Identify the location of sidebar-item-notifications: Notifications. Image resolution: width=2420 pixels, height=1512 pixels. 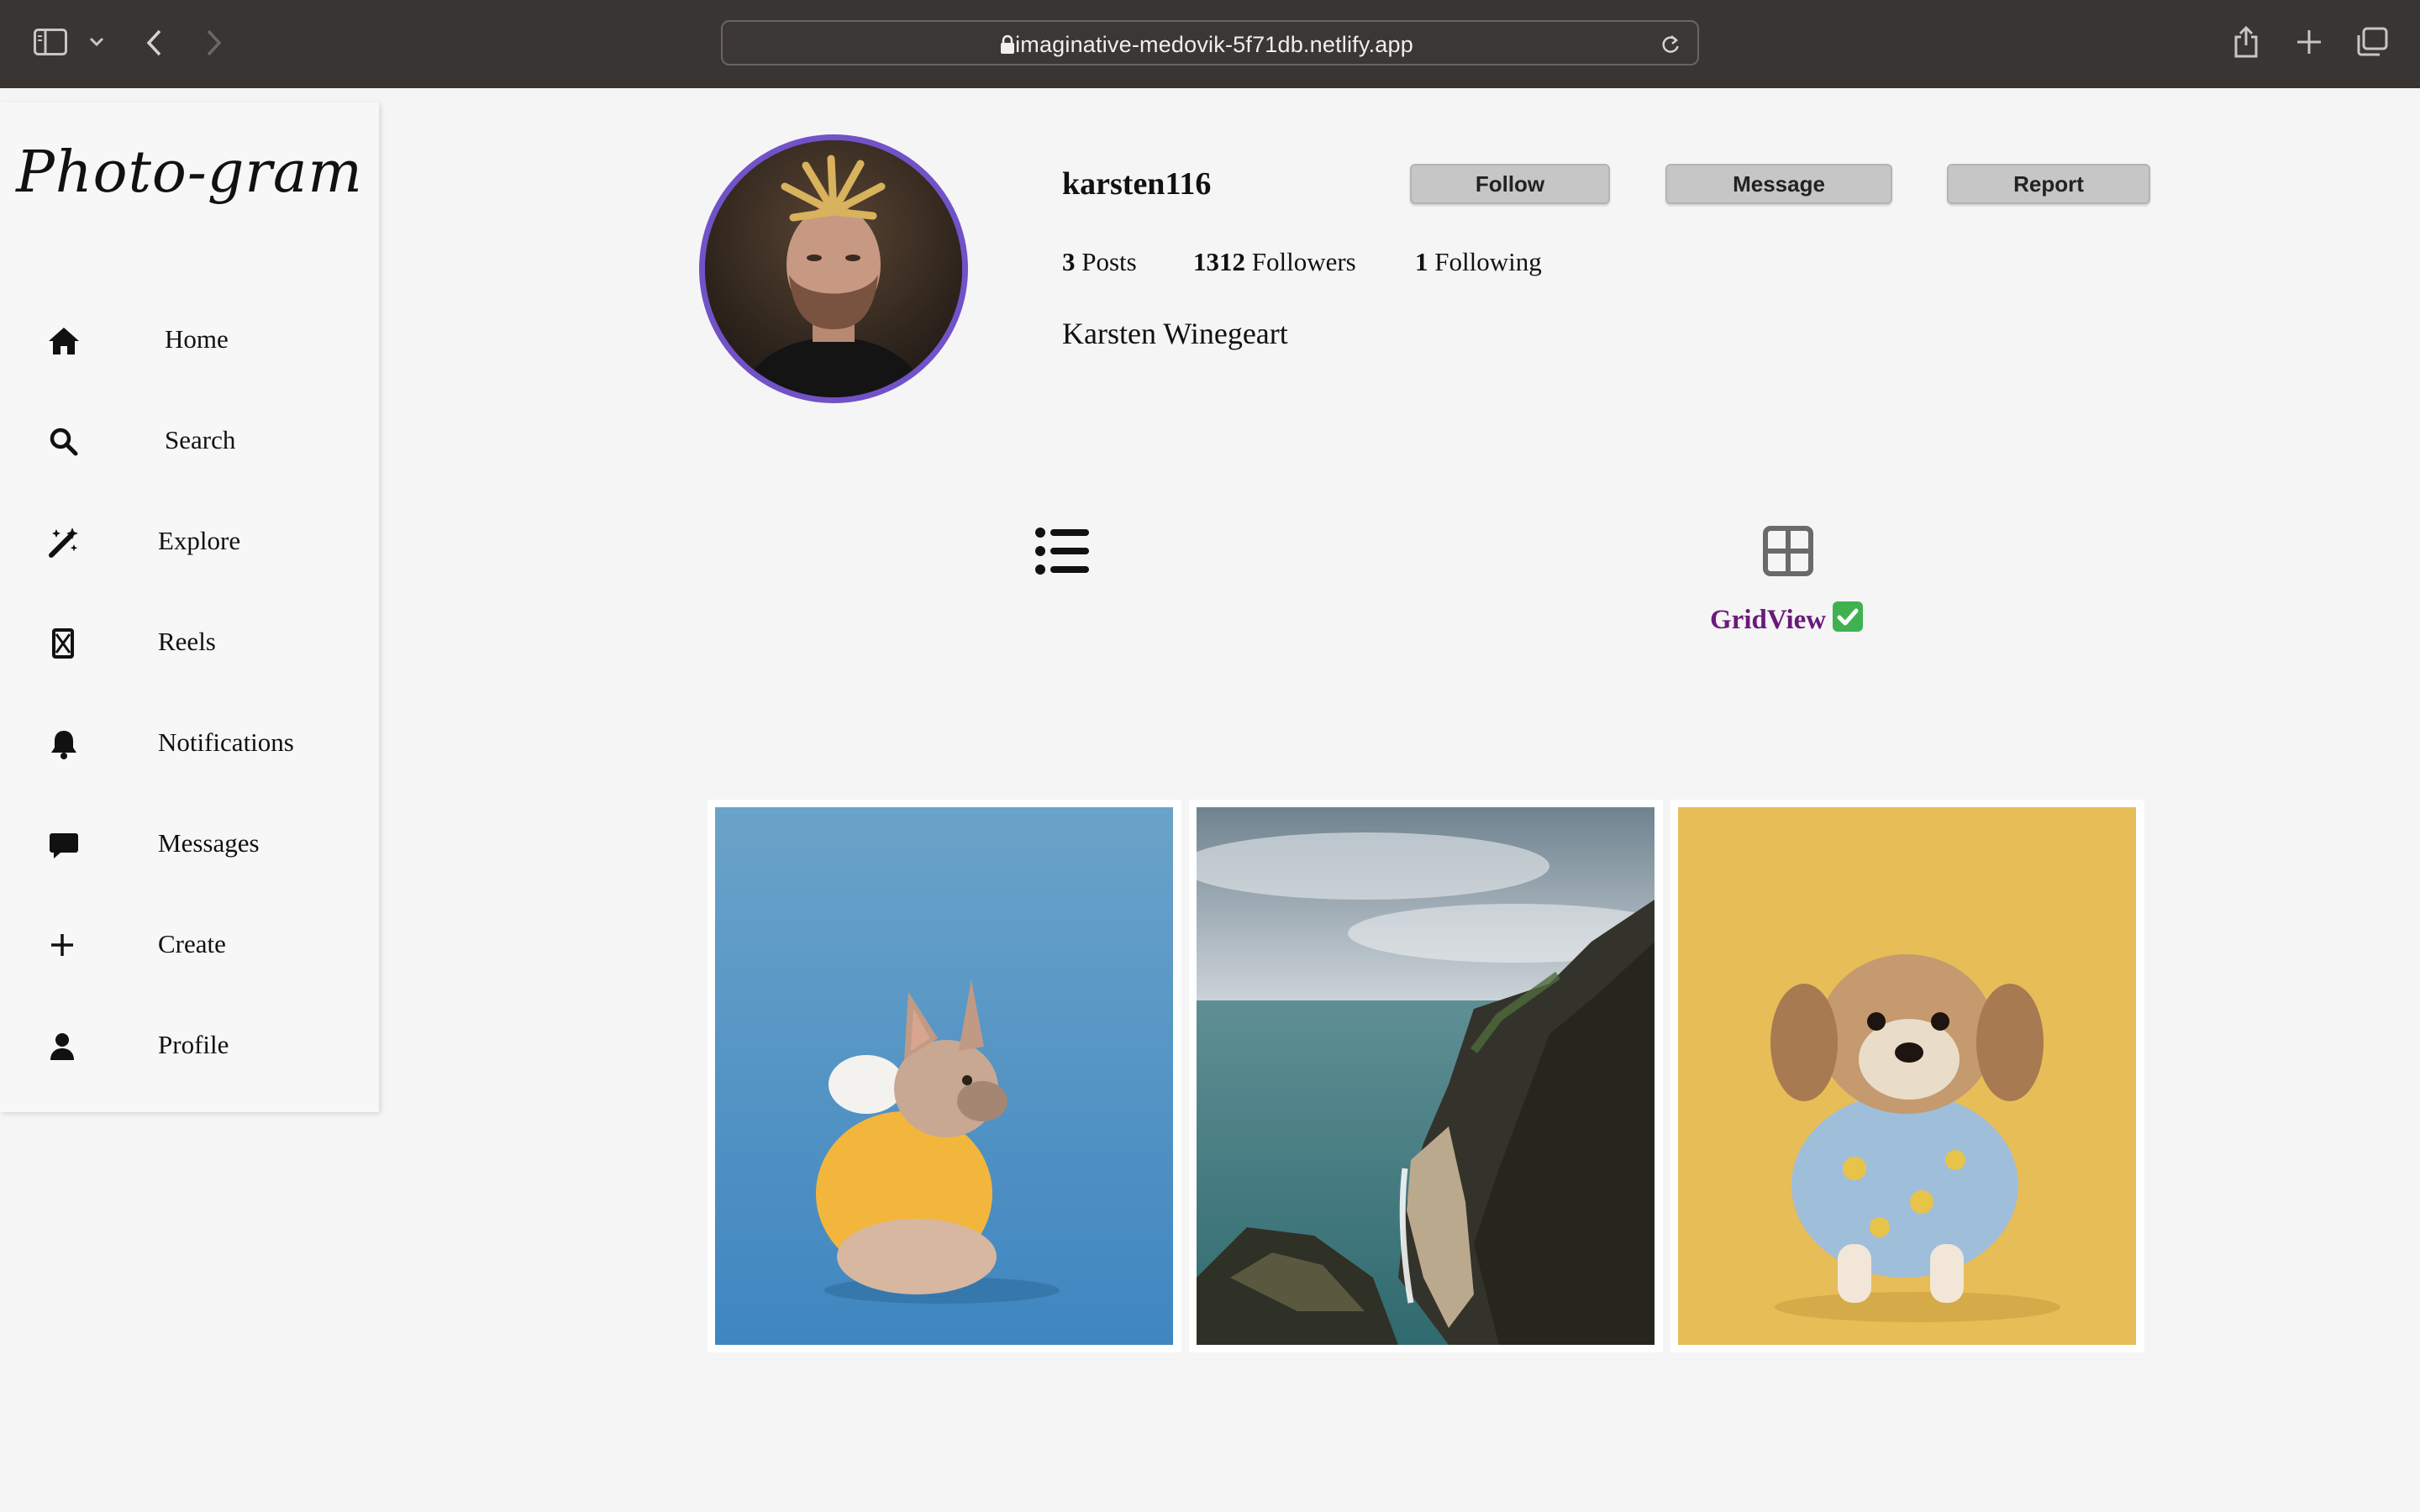
(189, 742).